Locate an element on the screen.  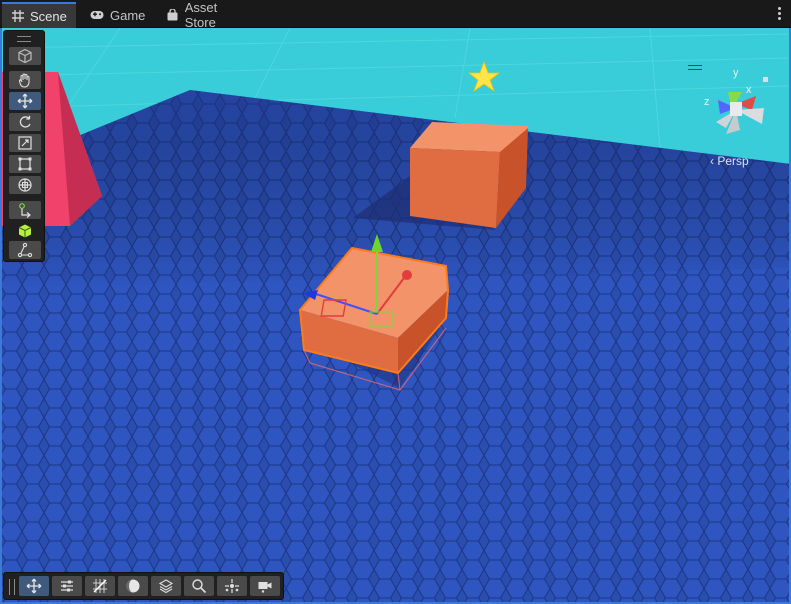
rect-icon is located at coordinates (25, 164).